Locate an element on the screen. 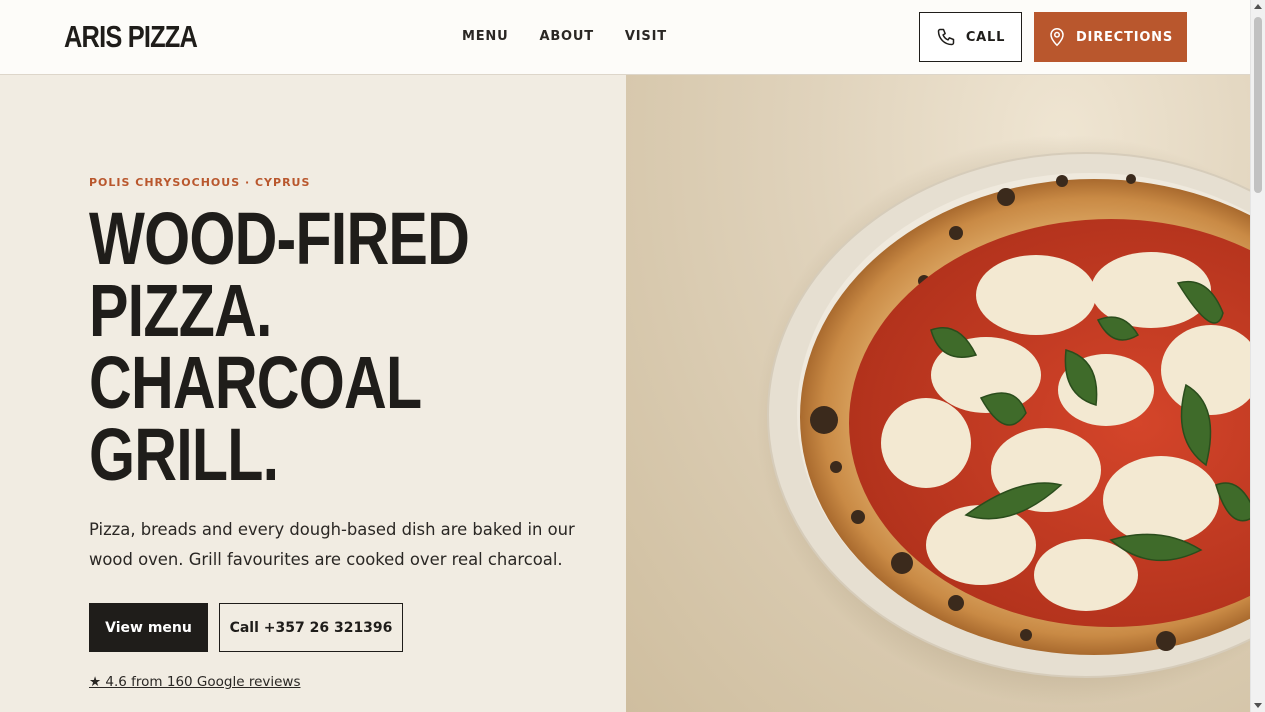 The width and height of the screenshot is (1265, 712). location-eyebrow: POLIS CHRYSOCHOUS · CYPRUS is located at coordinates (200, 182).